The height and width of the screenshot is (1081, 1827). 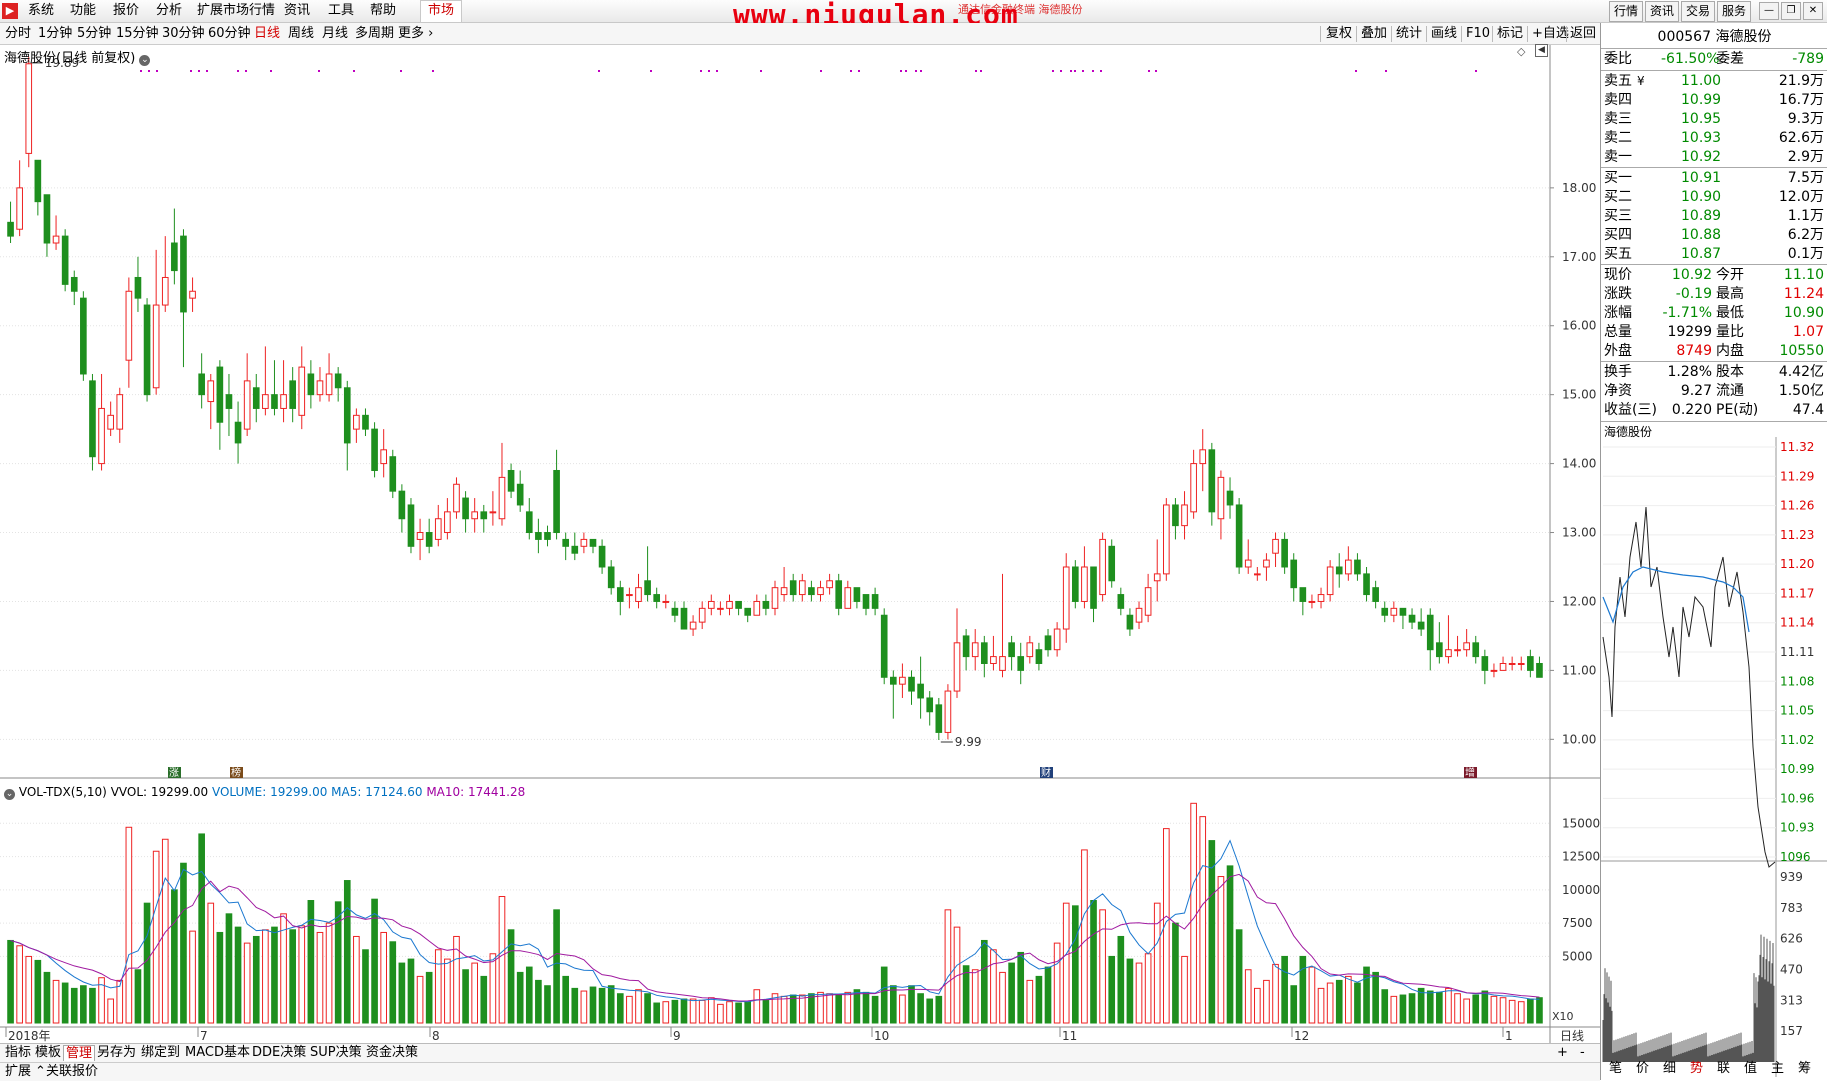 I want to click on diamond-icon: ◇, so click(x=1521, y=51).